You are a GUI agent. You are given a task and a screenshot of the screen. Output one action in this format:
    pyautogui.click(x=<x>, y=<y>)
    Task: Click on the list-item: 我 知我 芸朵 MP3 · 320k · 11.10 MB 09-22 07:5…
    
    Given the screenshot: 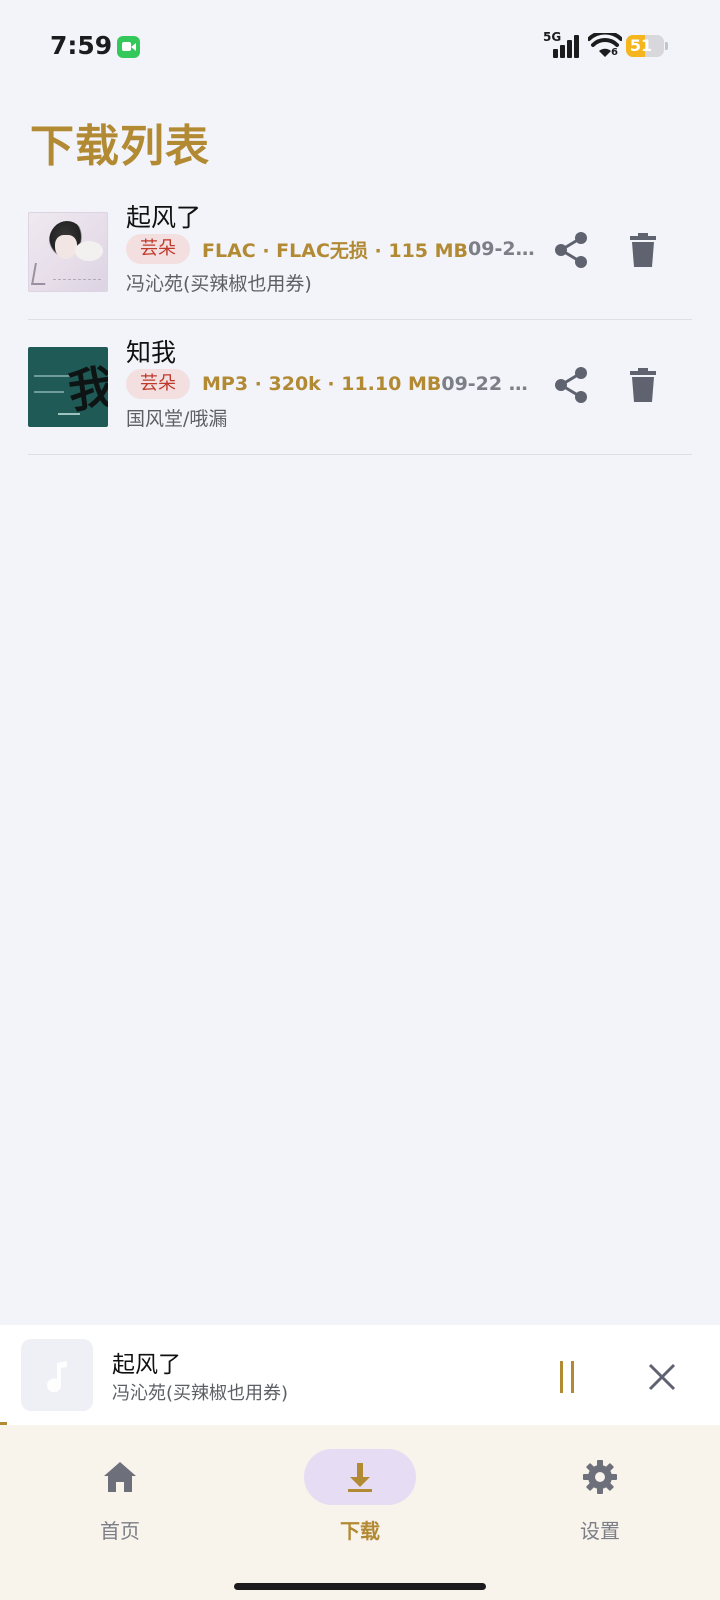 What is the action you would take?
    pyautogui.click(x=360, y=387)
    